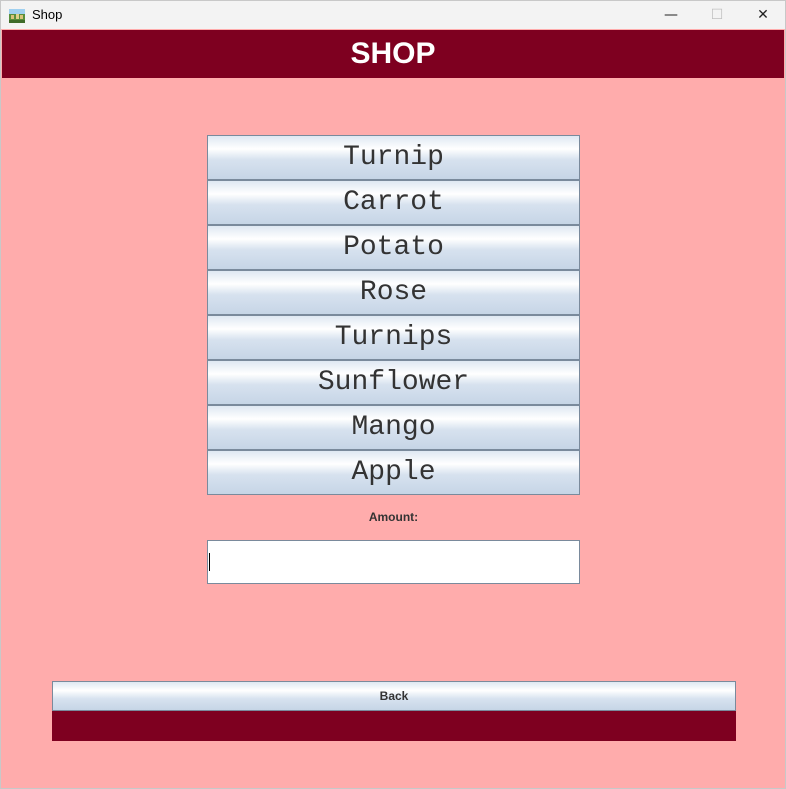  I want to click on title-bar: Shop — ☐ ✕, so click(393, 15).